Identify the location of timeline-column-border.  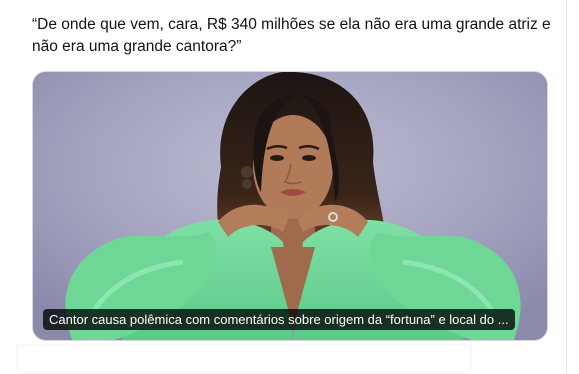
(566, 187).